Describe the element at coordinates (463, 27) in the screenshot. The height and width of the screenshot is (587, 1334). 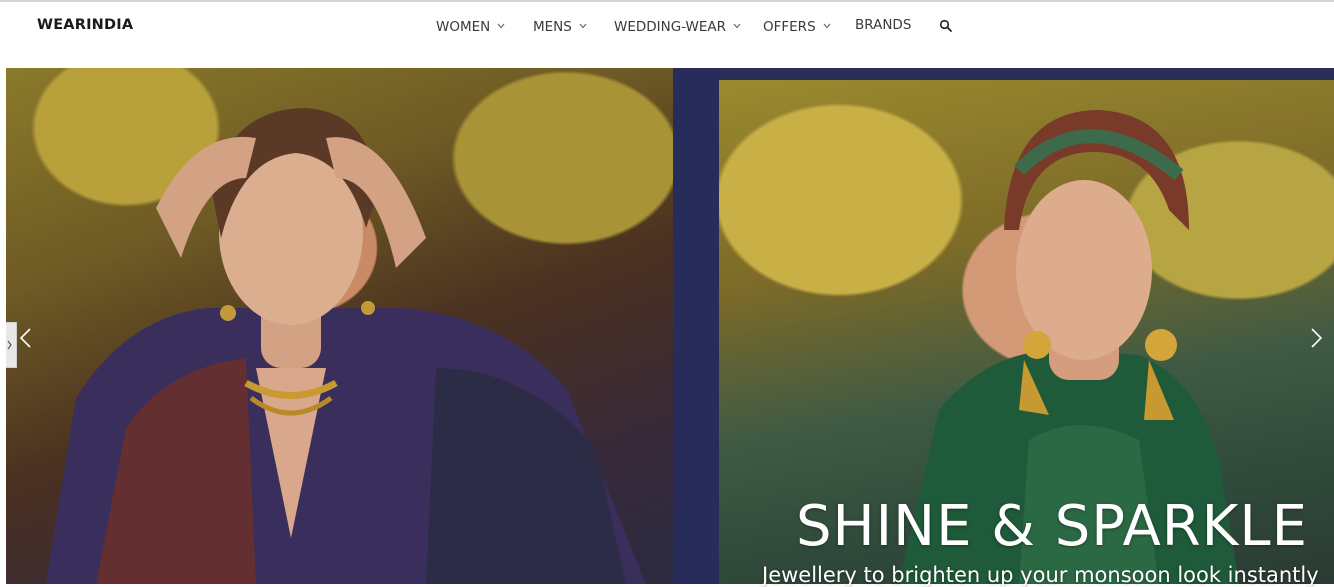
I see `nav-item-label: WOMEN` at that location.